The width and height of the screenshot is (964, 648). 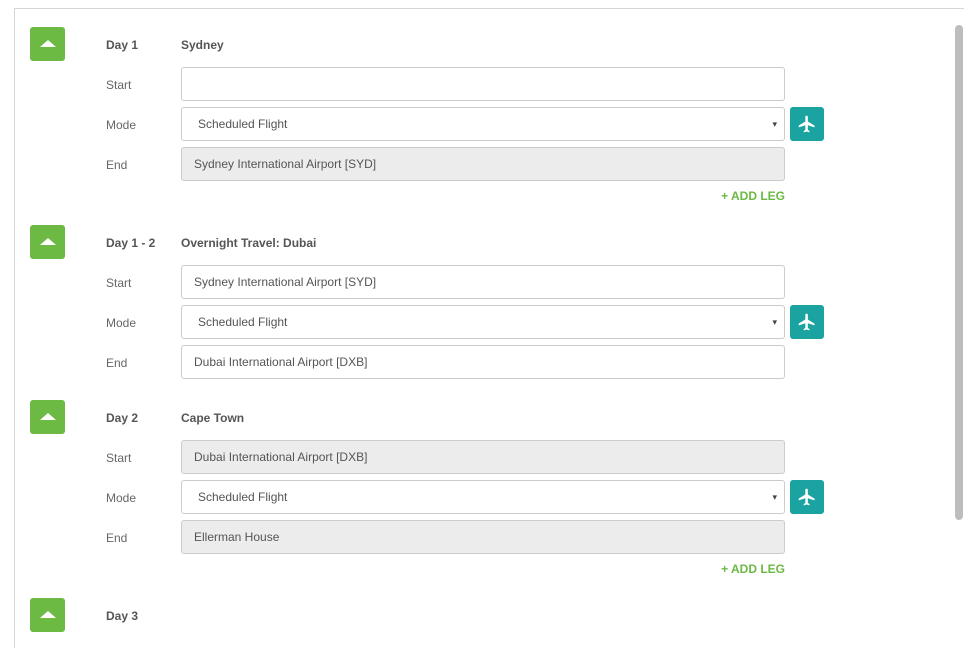 What do you see at coordinates (202, 45) in the screenshot?
I see `day-city: Sydney` at bounding box center [202, 45].